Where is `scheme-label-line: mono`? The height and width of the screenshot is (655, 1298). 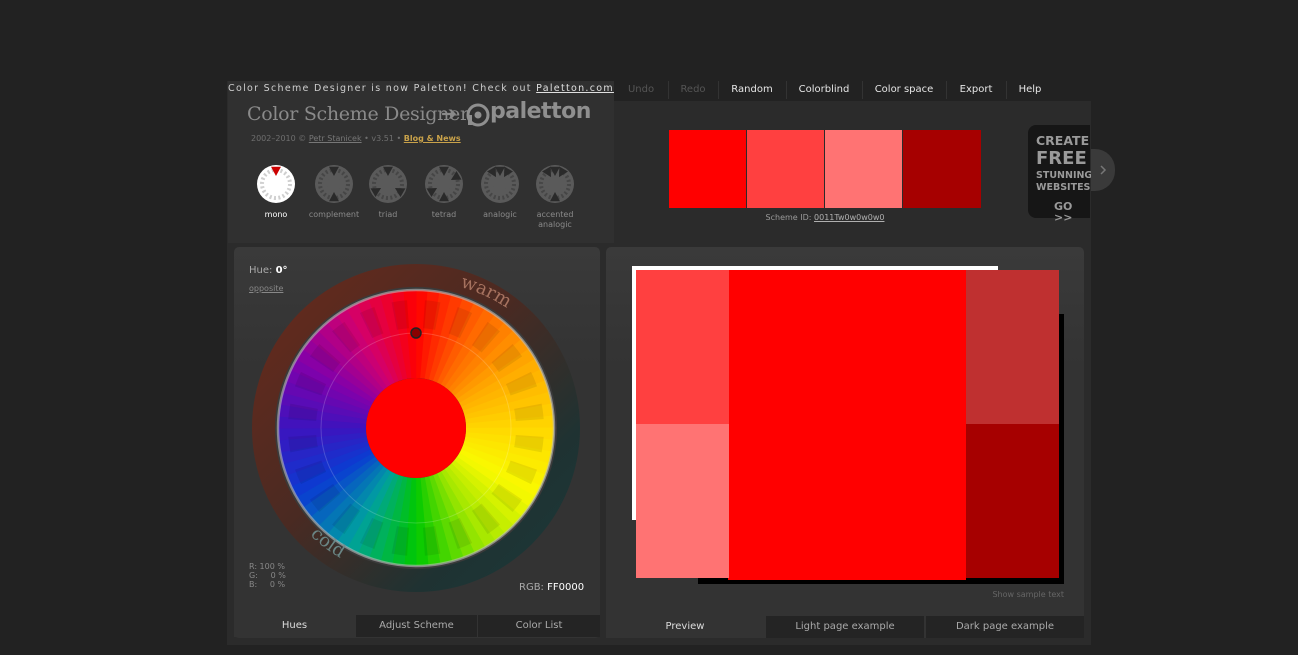
scheme-label-line: mono is located at coordinates (276, 214).